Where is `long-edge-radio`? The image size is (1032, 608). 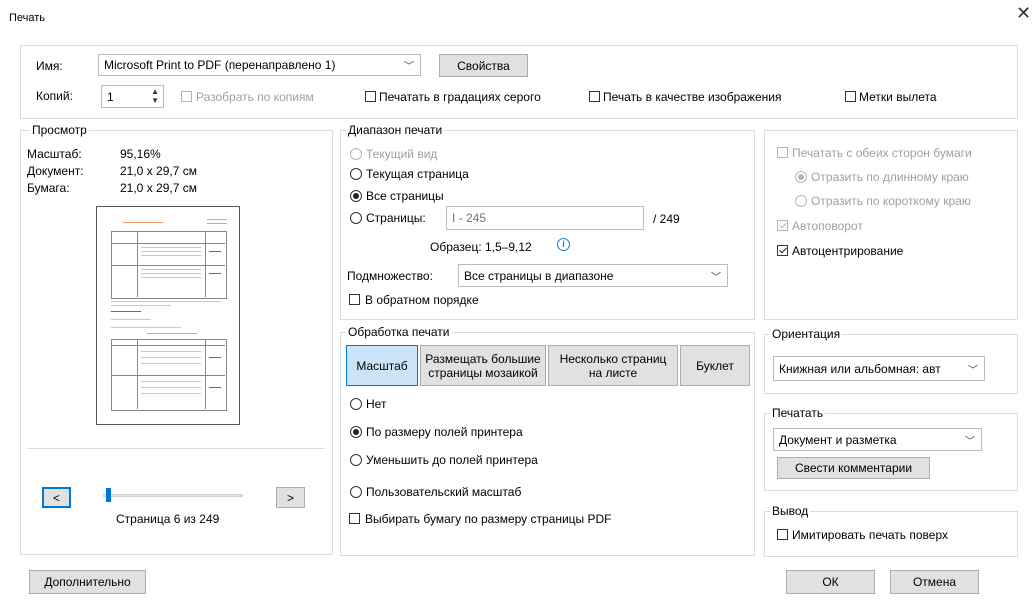 long-edge-radio is located at coordinates (801, 177).